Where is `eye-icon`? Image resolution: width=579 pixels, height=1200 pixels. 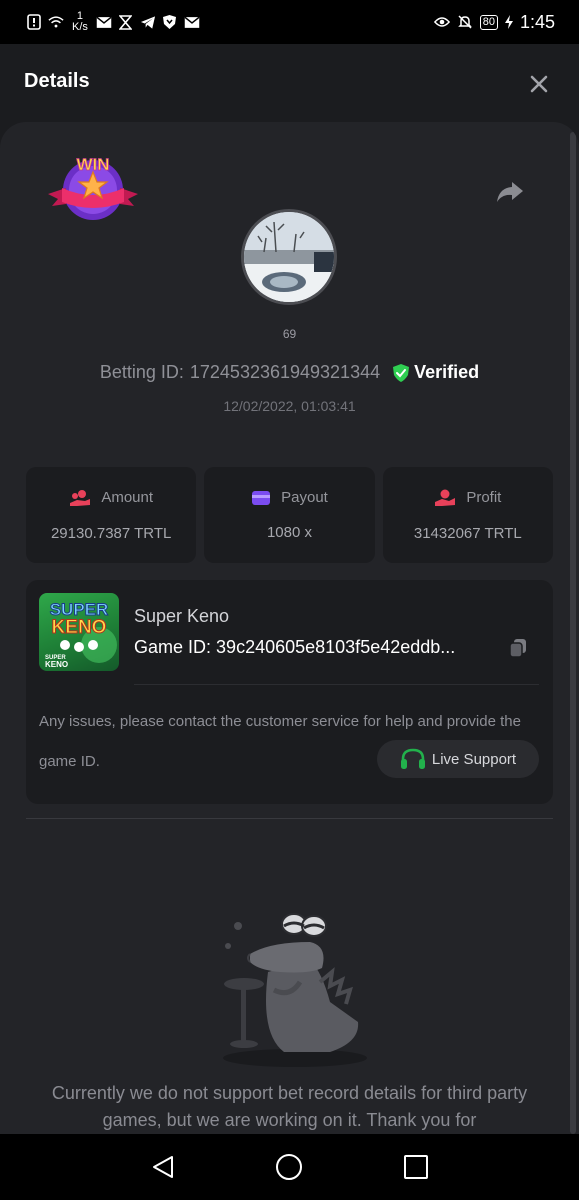 eye-icon is located at coordinates (441, 22).